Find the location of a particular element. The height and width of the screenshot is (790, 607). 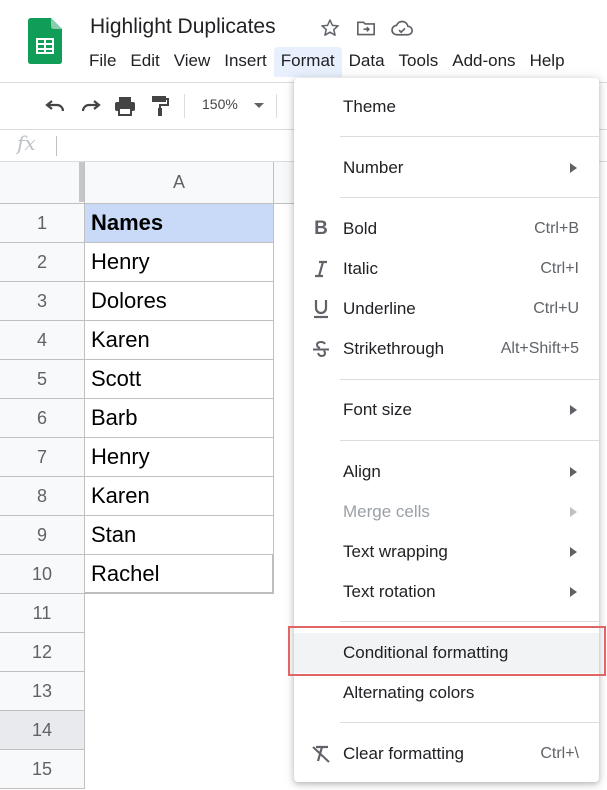

row-number: 2 is located at coordinates (42, 262).